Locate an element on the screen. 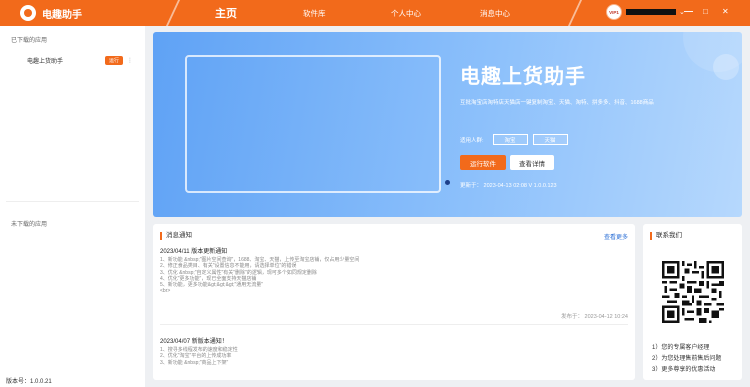 The image size is (750, 387). contact-title: 联系我们 is located at coordinates (666, 236).